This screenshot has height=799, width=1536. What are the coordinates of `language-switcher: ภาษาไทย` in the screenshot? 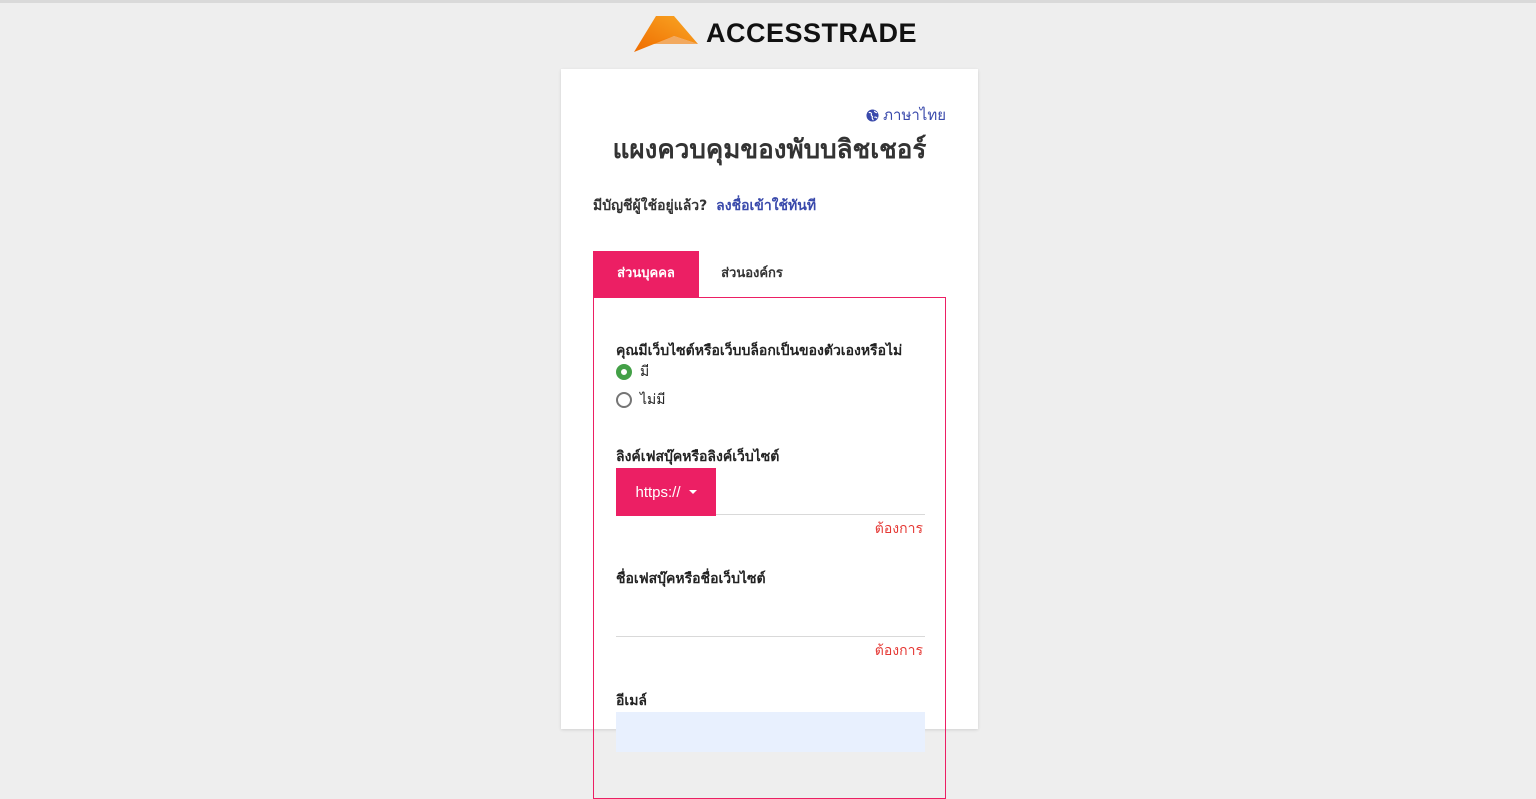 It's located at (906, 115).